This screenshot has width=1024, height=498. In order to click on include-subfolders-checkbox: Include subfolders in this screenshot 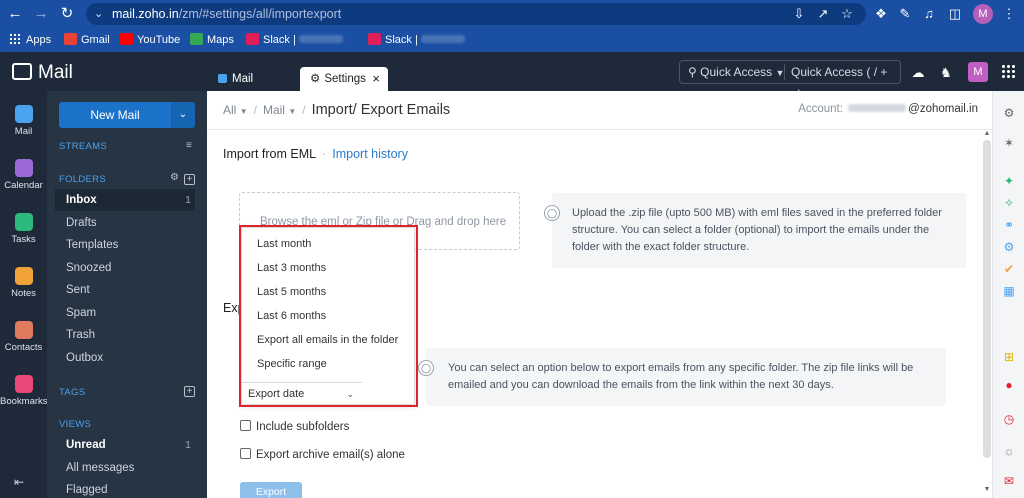, I will do `click(294, 427)`.